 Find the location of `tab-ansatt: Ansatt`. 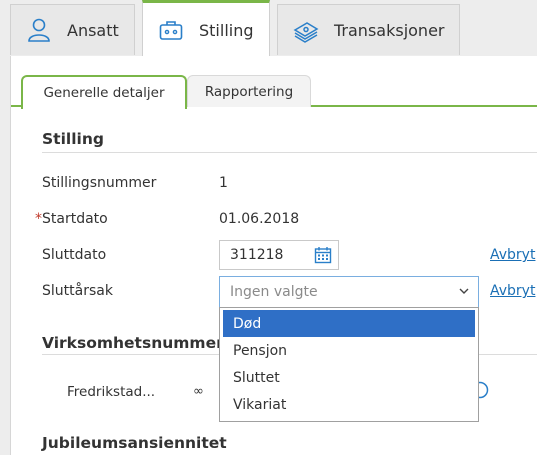

tab-ansatt: Ansatt is located at coordinates (72, 29).